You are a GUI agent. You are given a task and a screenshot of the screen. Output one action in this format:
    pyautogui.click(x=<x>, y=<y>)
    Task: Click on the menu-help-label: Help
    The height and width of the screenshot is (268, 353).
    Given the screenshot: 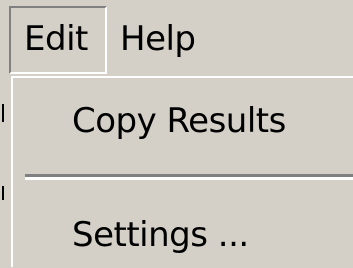 What is the action you would take?
    pyautogui.click(x=158, y=39)
    